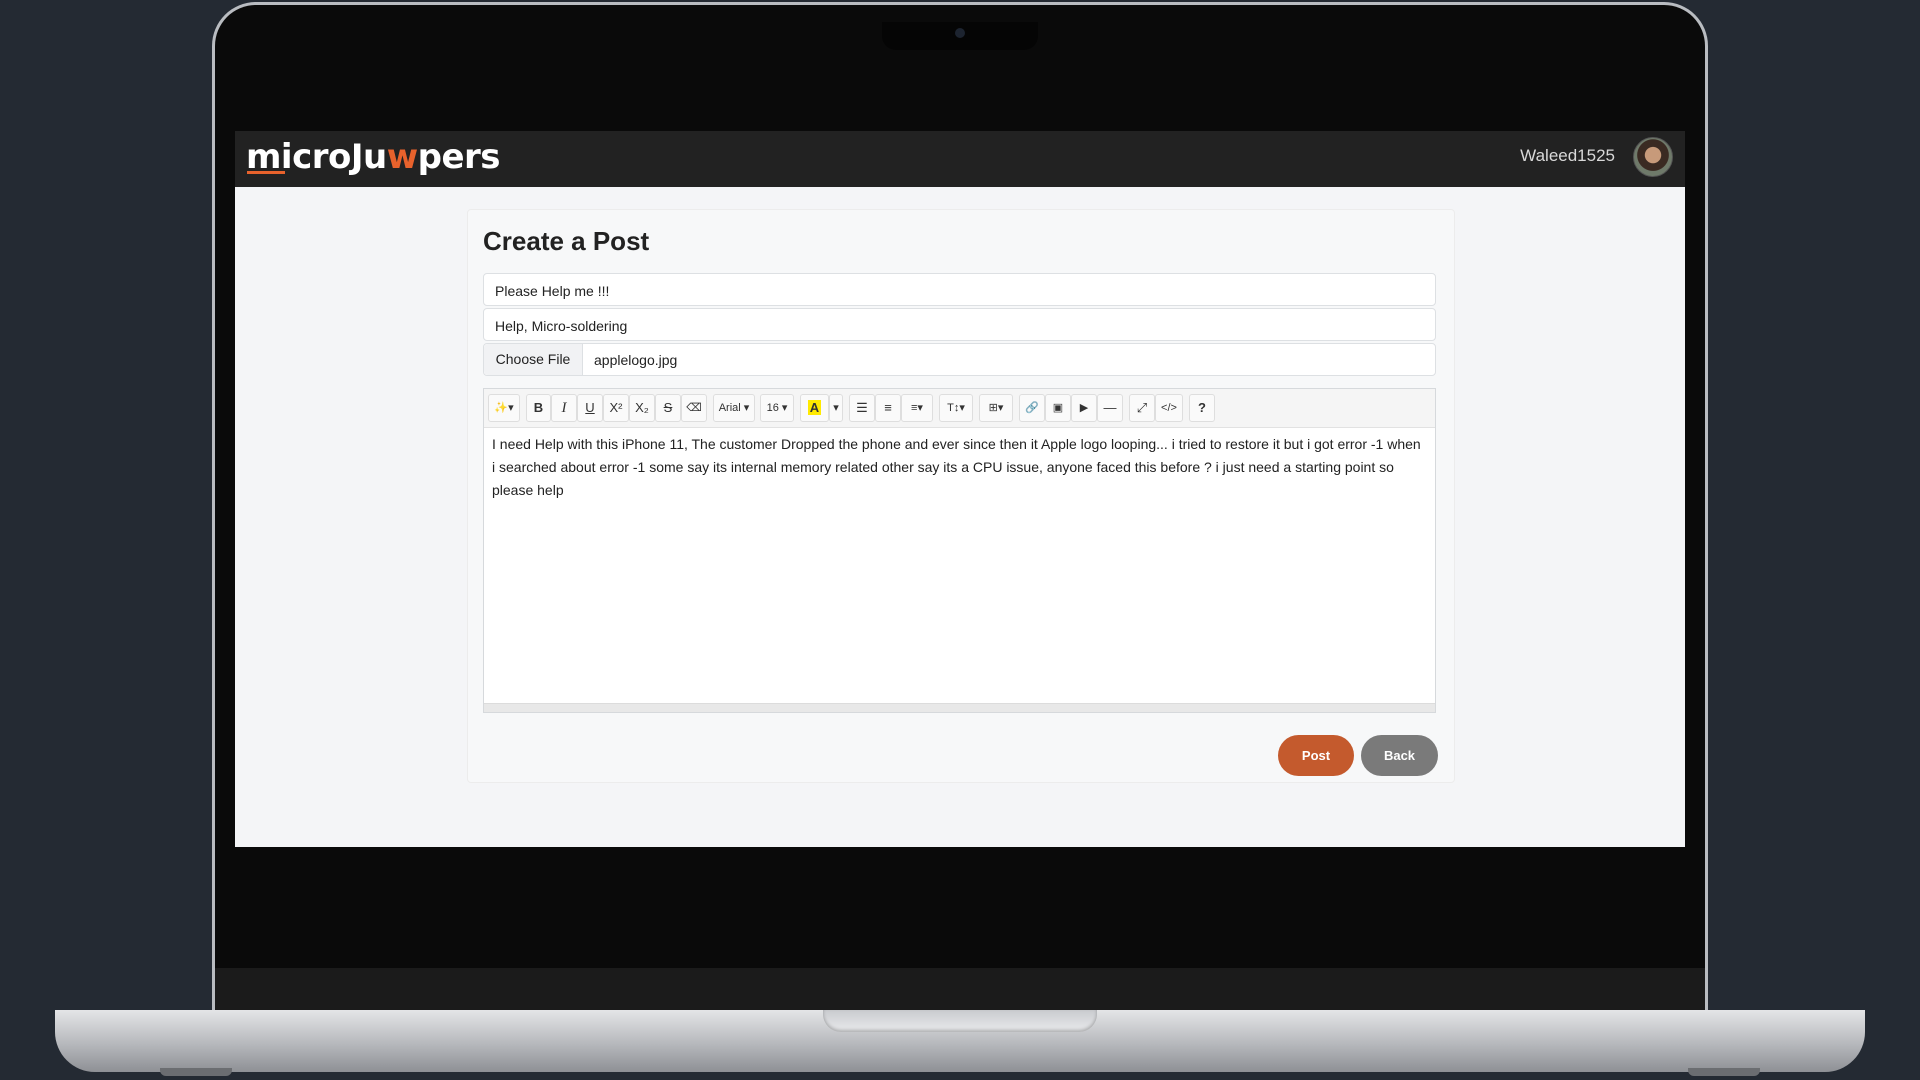  I want to click on subscript-button: X₂, so click(642, 408).